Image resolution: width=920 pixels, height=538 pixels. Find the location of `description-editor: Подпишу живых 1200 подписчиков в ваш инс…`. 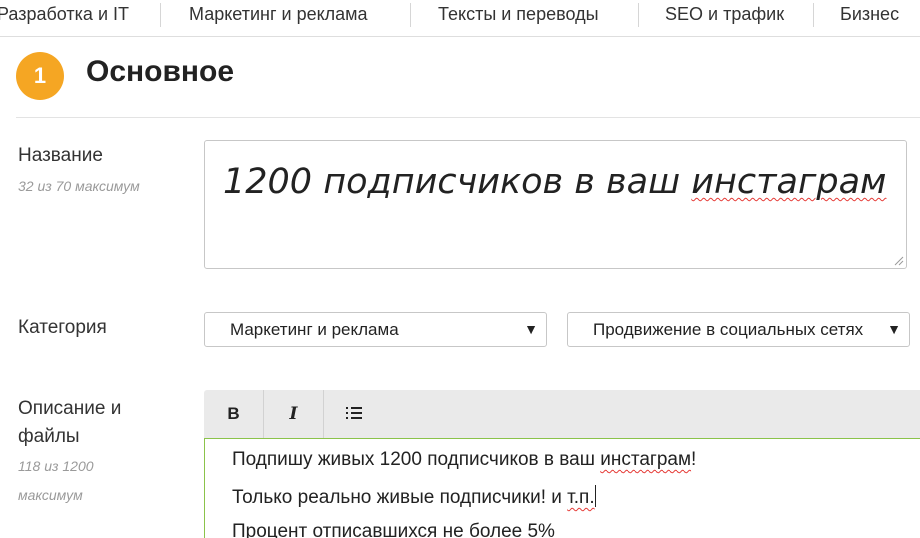

description-editor: Подпишу живых 1200 подписчиков в ваш инс… is located at coordinates (562, 488).